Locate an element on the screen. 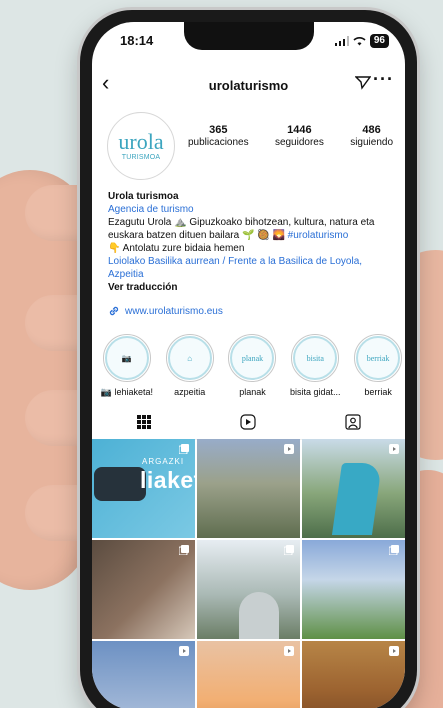 This screenshot has width=443, height=708. highlight-ring: berriak is located at coordinates (378, 358).